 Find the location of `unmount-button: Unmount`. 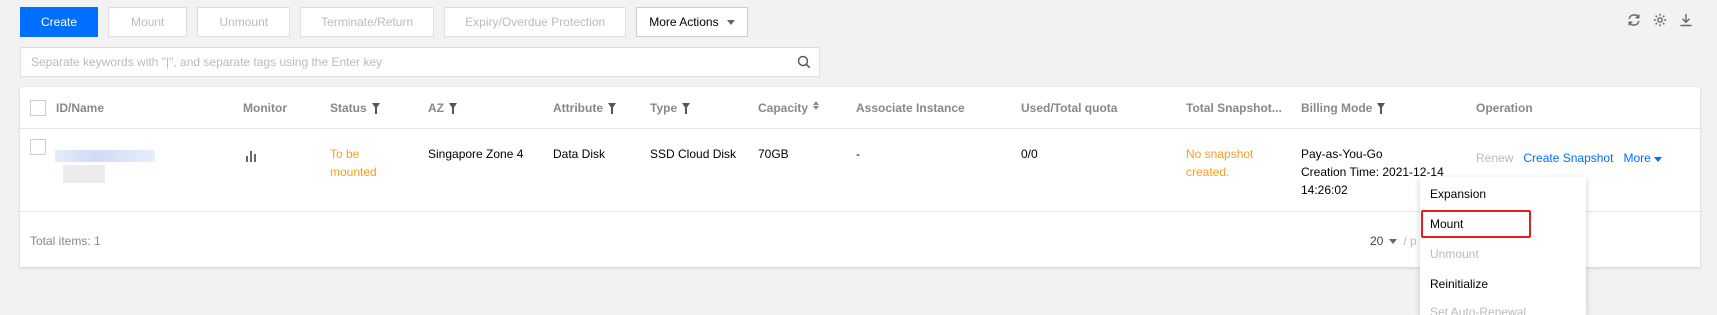

unmount-button: Unmount is located at coordinates (244, 22).